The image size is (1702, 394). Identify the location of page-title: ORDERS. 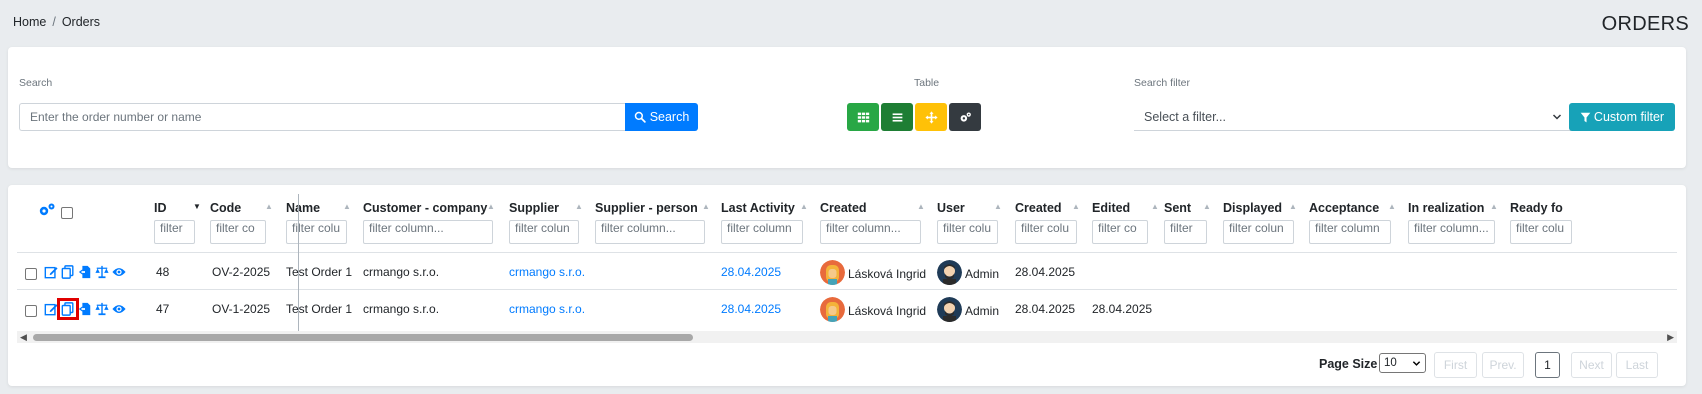
(1645, 24).